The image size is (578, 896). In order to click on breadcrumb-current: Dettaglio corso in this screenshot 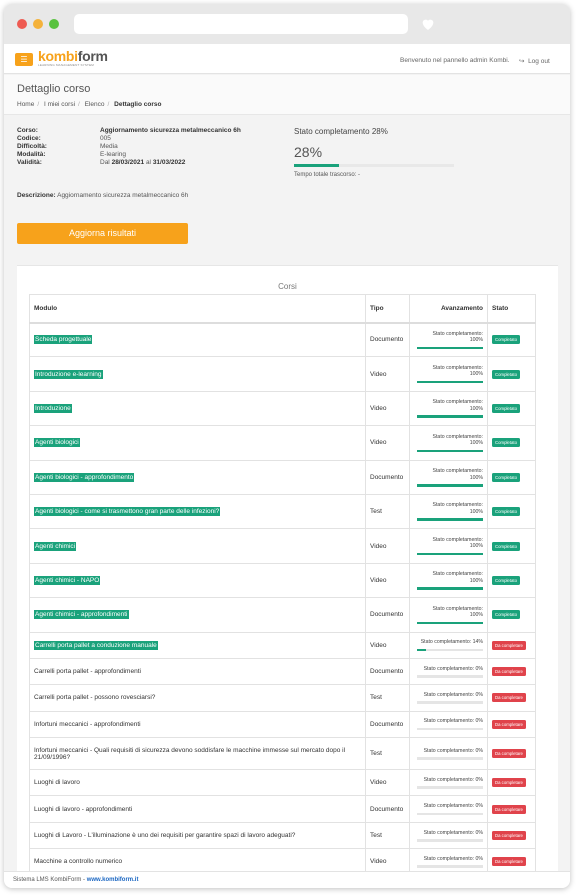, I will do `click(138, 104)`.